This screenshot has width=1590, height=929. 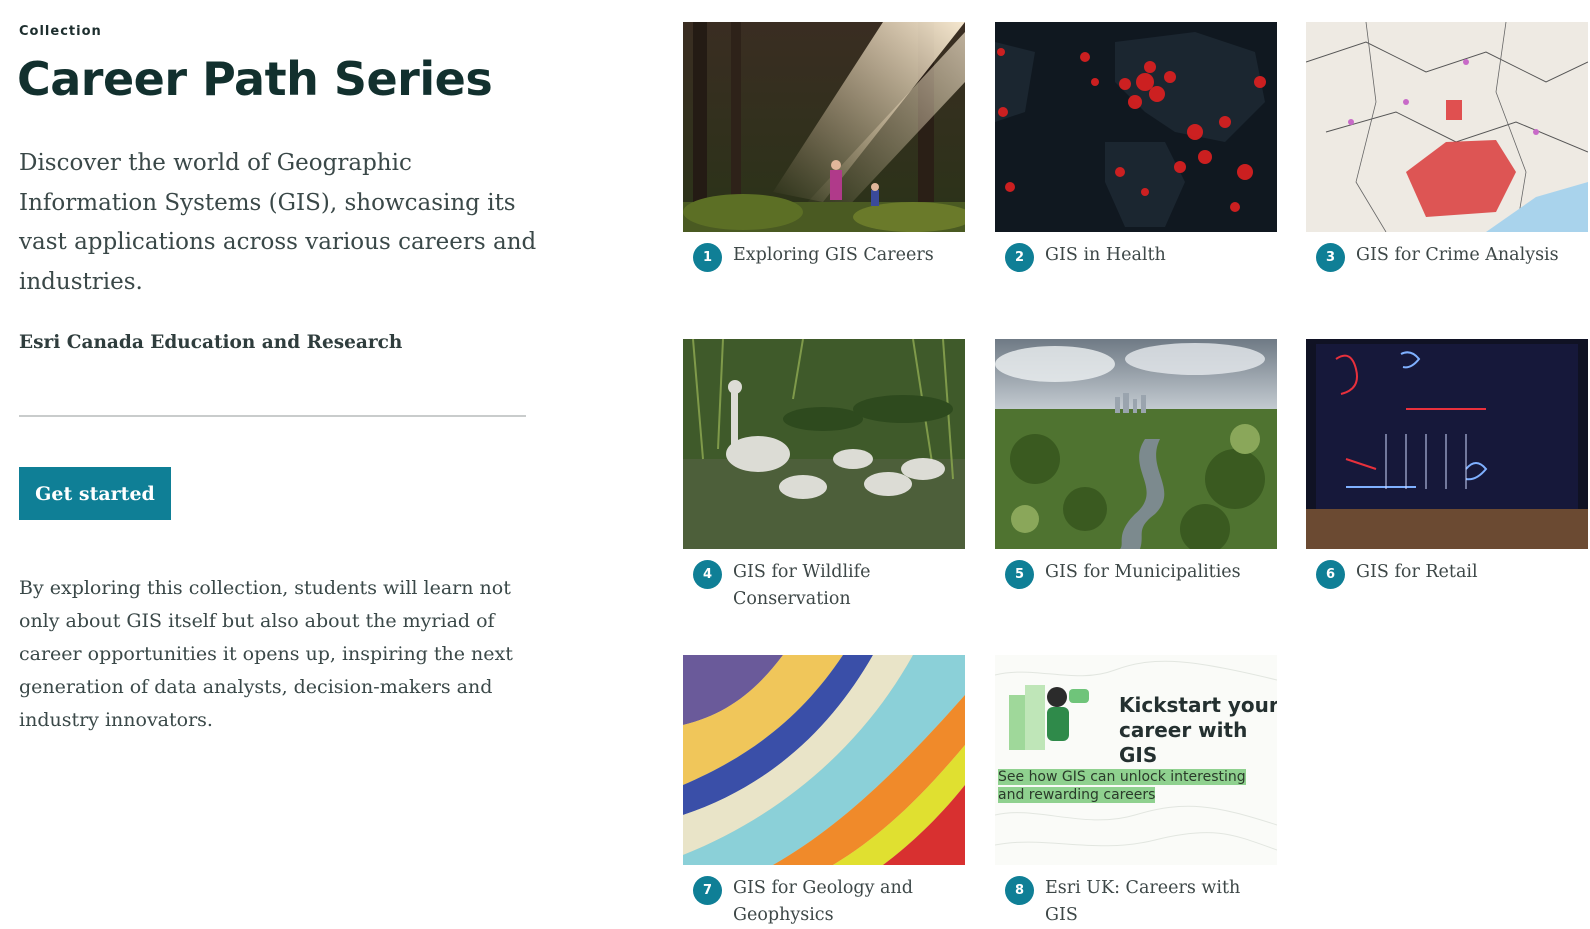 I want to click on card-title: GIS for Municipalities, so click(x=1143, y=572).